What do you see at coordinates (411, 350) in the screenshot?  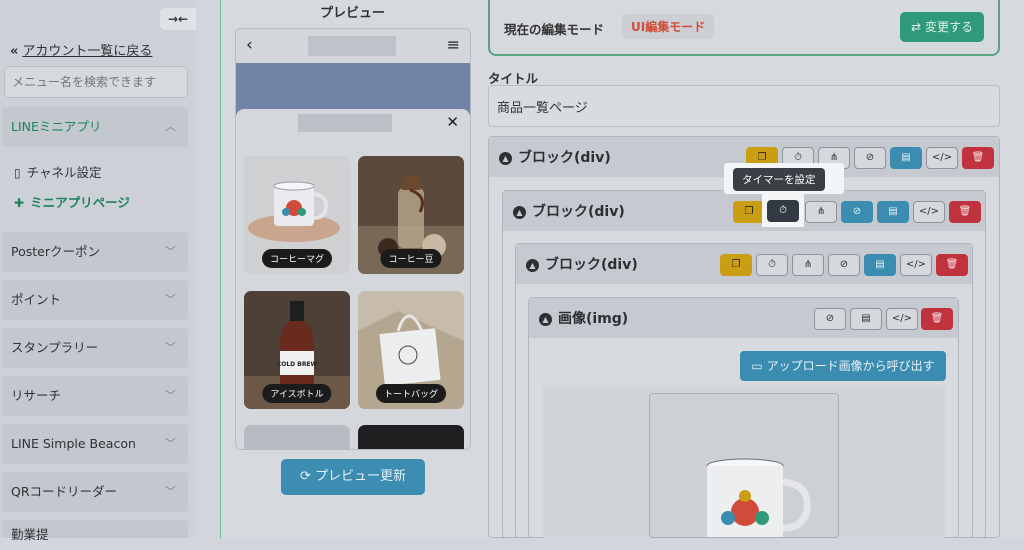 I see `product-tile-tote: トートバッグ` at bounding box center [411, 350].